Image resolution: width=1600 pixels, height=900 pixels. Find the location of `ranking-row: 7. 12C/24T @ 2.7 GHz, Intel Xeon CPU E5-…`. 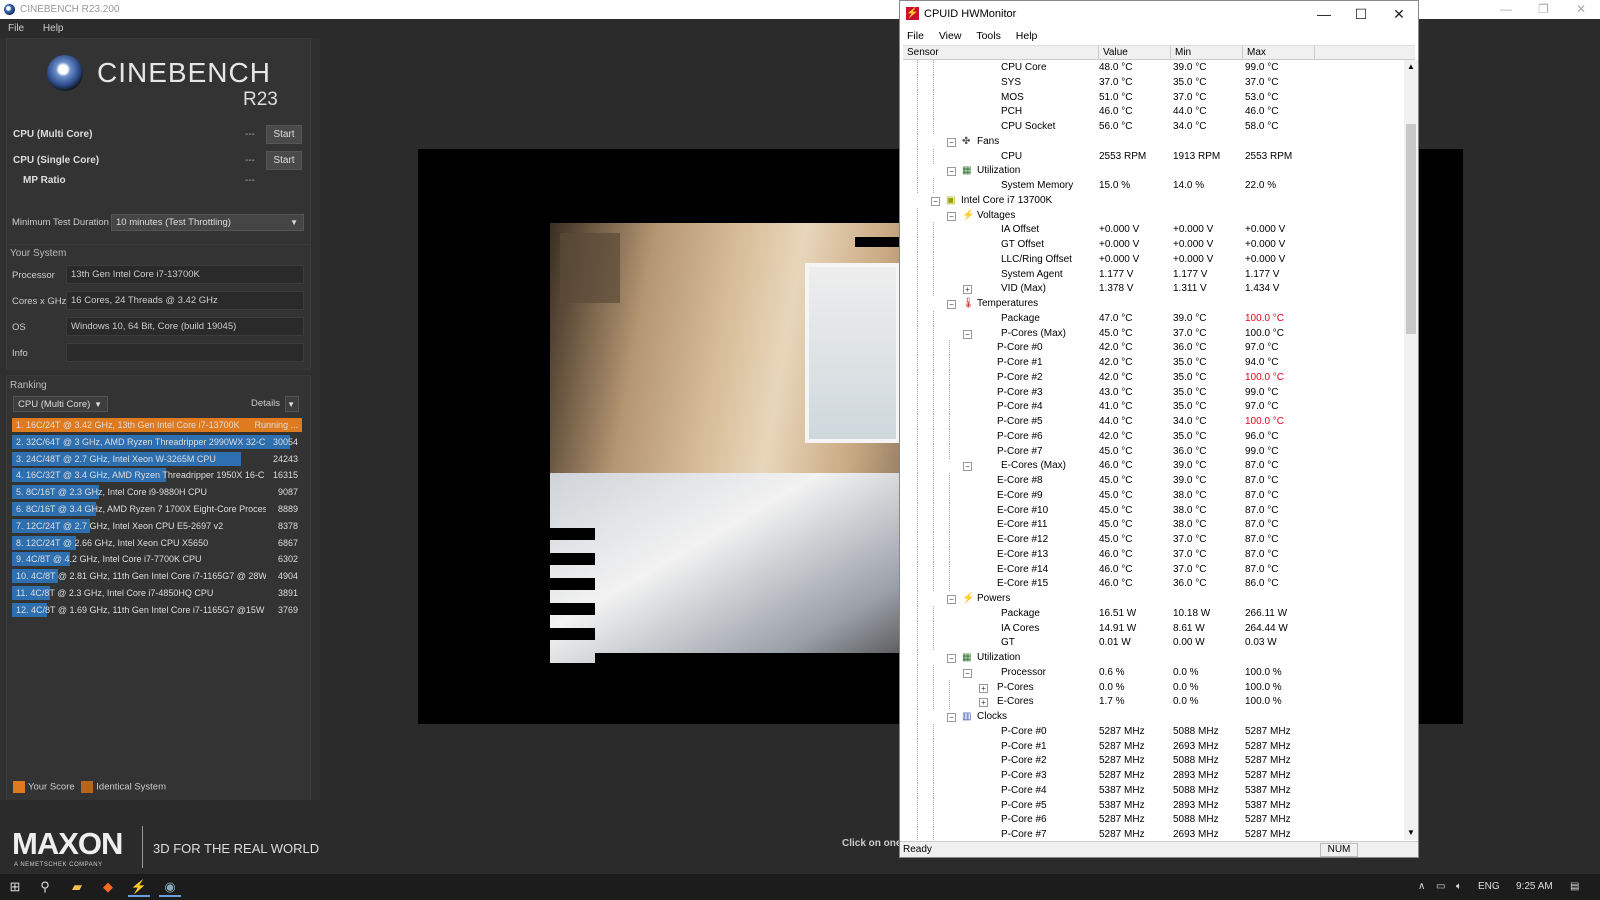

ranking-row: 7. 12C/24T @ 2.7 GHz, Intel Xeon CPU E5-… is located at coordinates (157, 525).